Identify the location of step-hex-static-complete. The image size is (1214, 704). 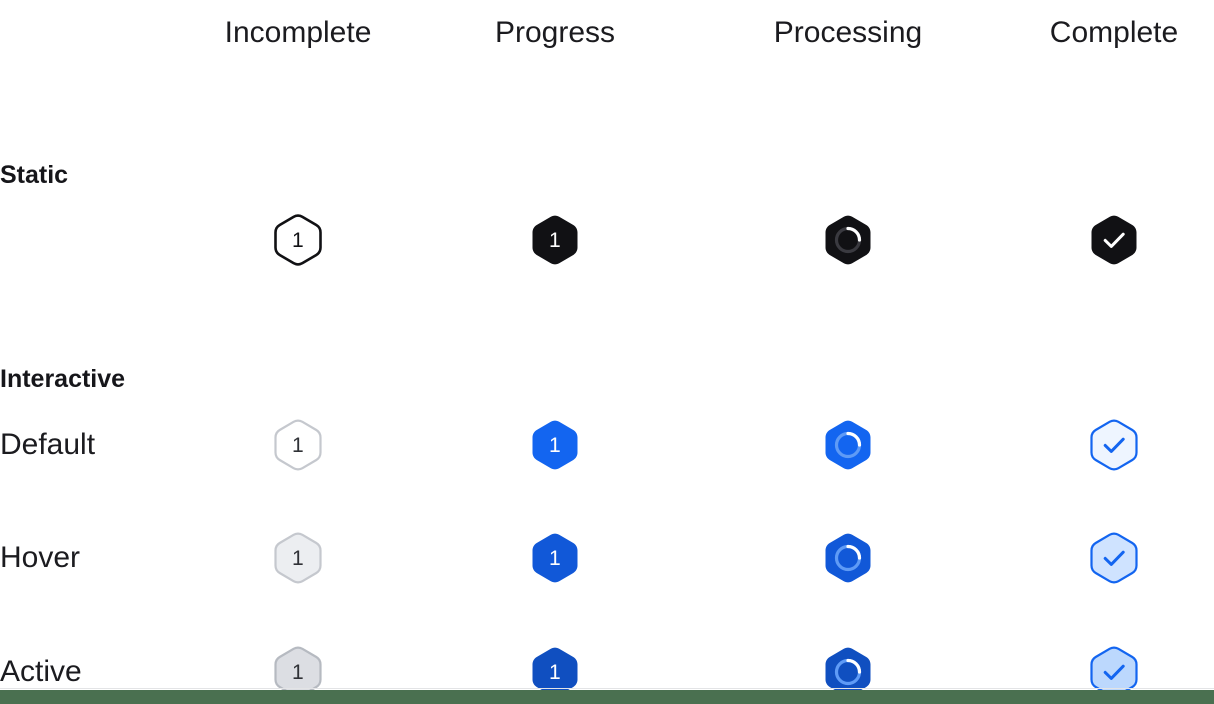
(1114, 240).